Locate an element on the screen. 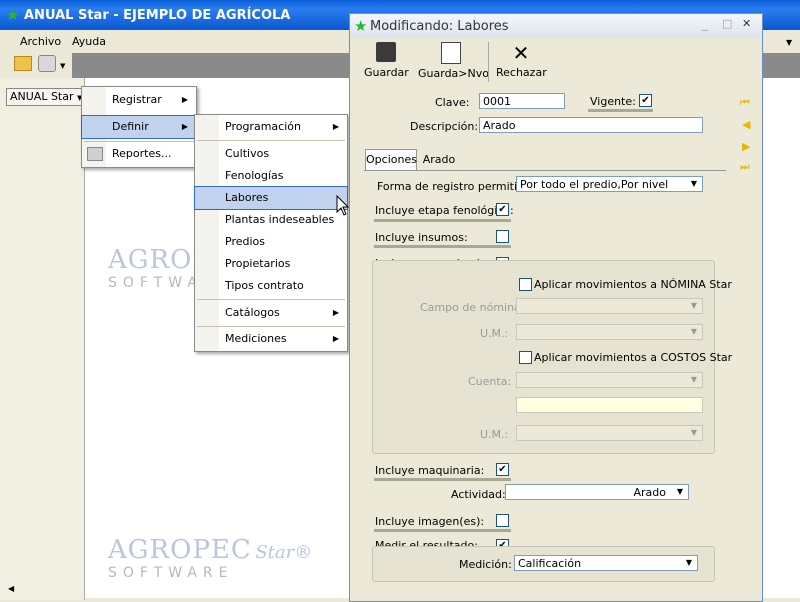  um-costos-label: U.M.: is located at coordinates (494, 434).